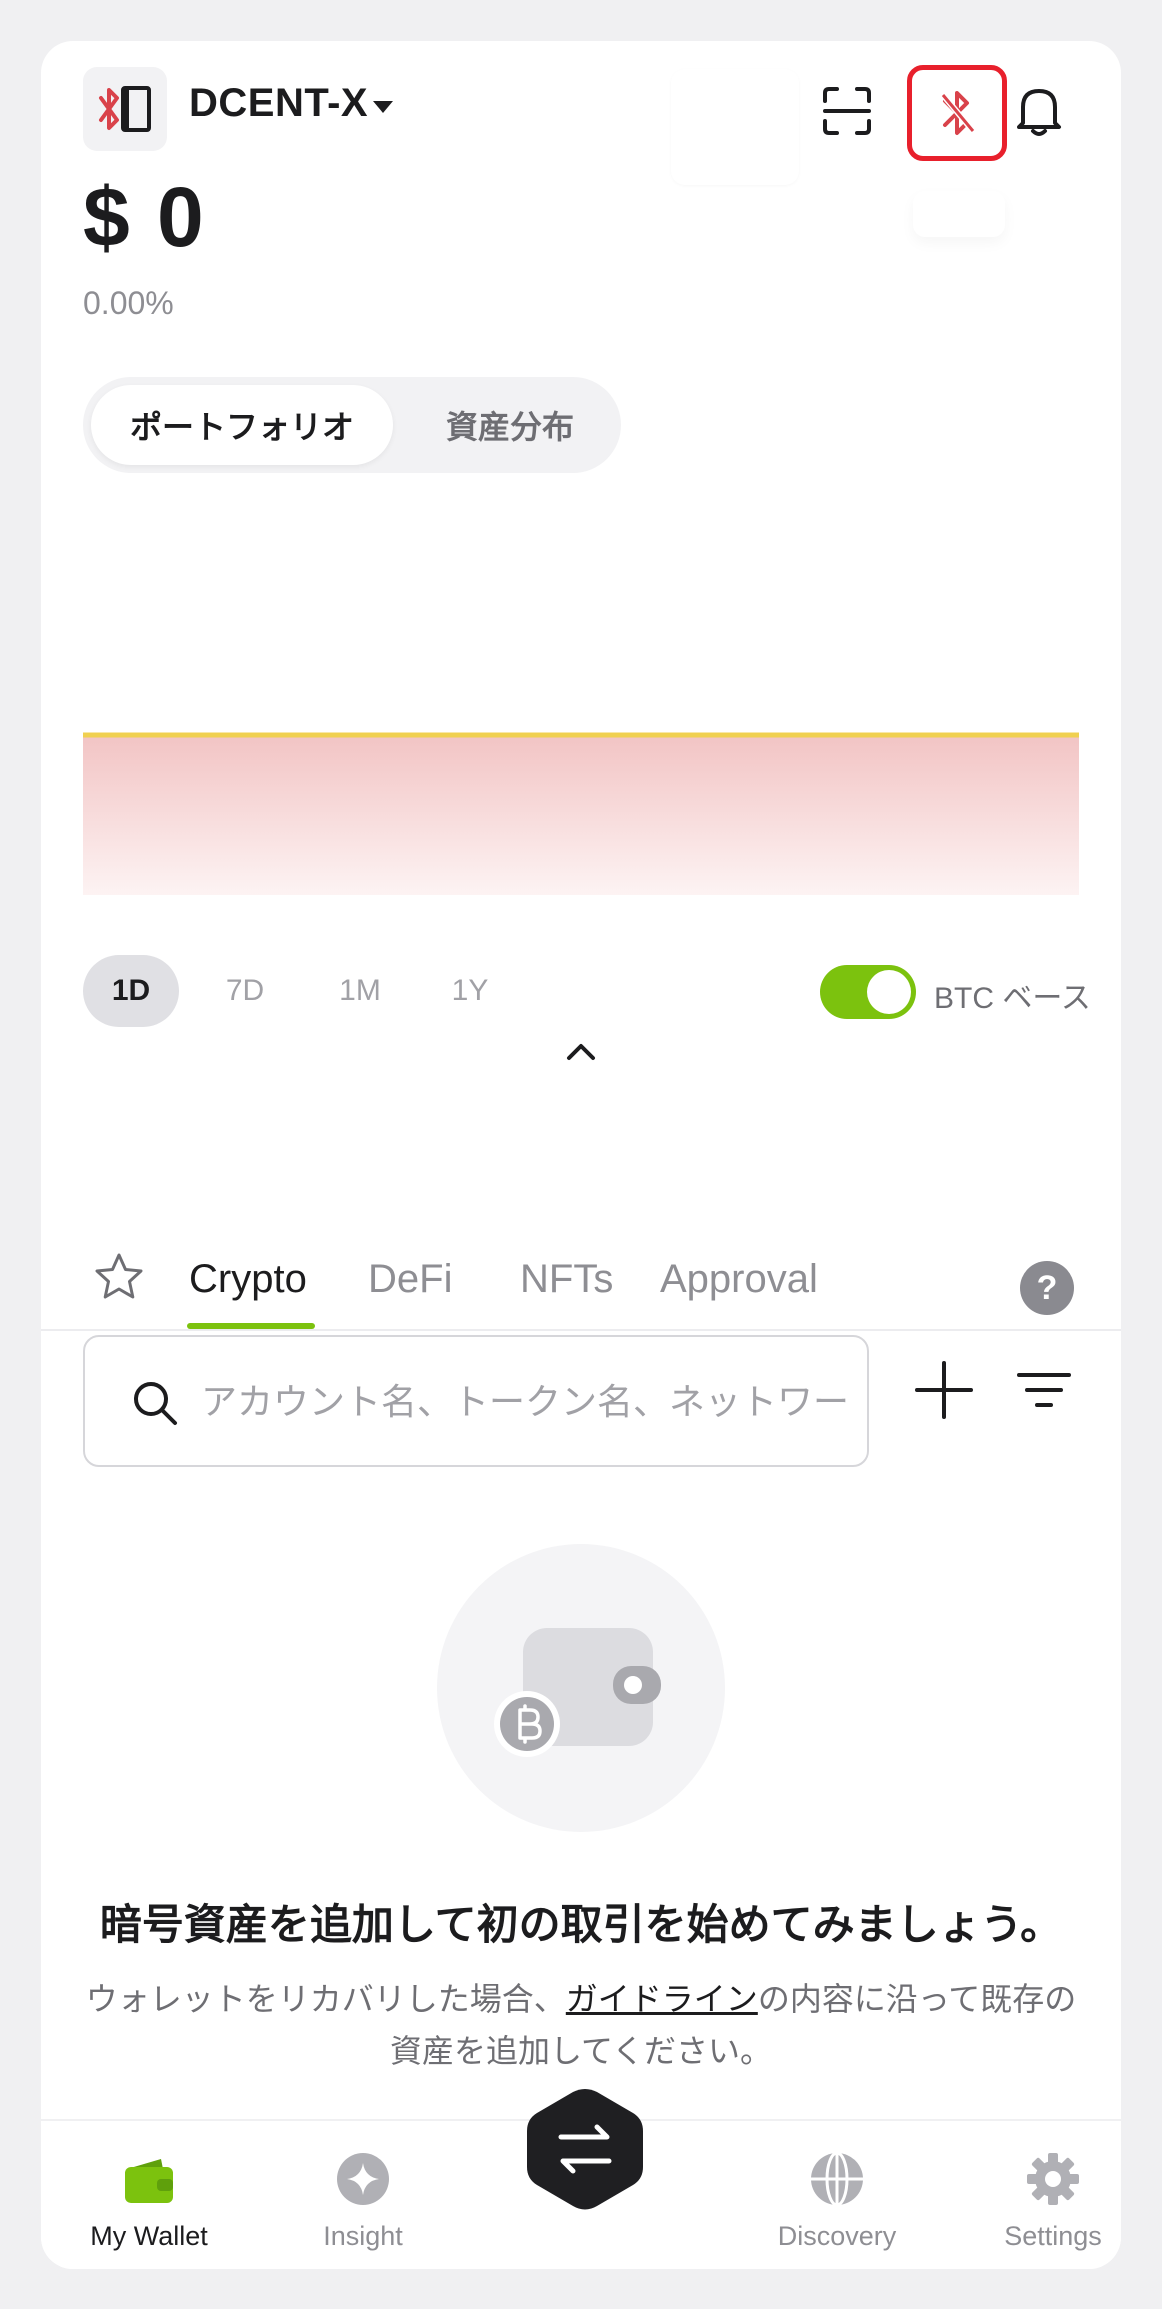  Describe the element at coordinates (251, 1326) in the screenshot. I see `active-tab-indicator` at that location.